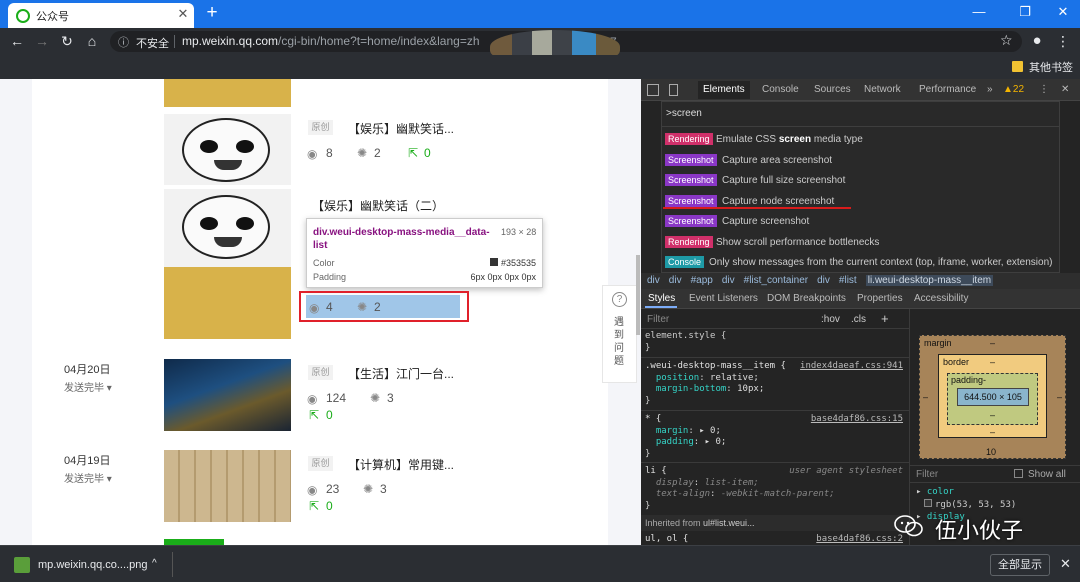  Describe the element at coordinates (991, 452) in the screenshot. I see `margin-bottom-value: 10` at that location.